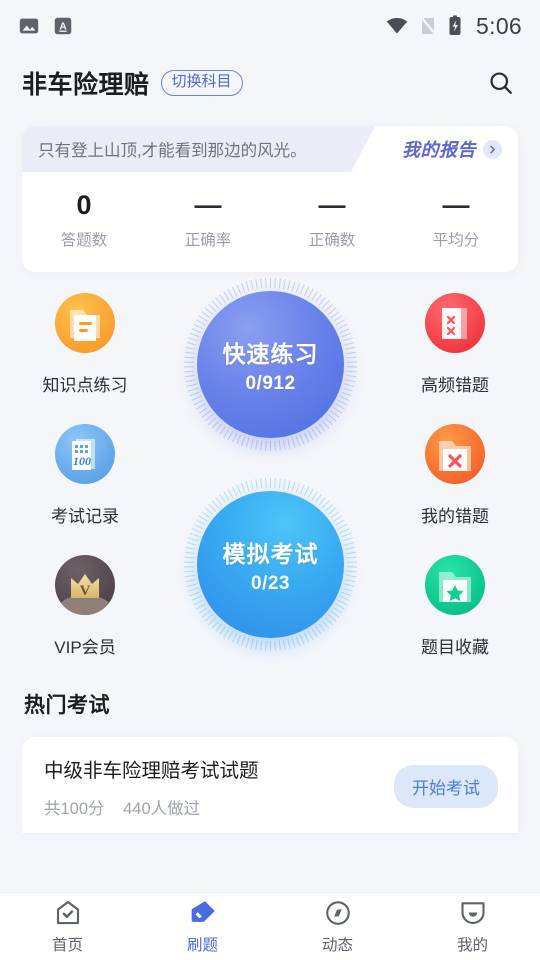 The height and width of the screenshot is (960, 540). What do you see at coordinates (84, 240) in the screenshot?
I see `stat-label: 答题数` at bounding box center [84, 240].